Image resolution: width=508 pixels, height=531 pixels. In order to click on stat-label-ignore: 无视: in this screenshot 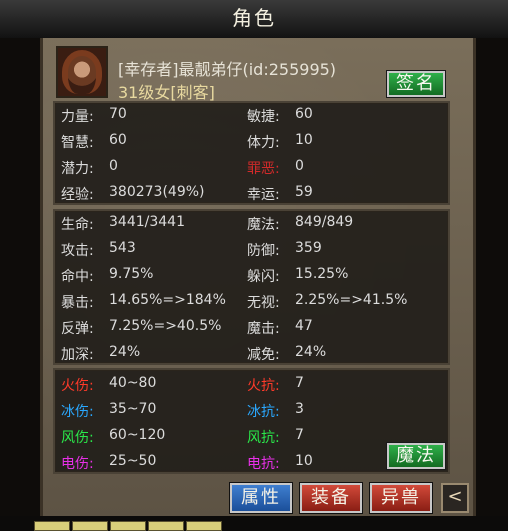, I will do `click(263, 303)`.